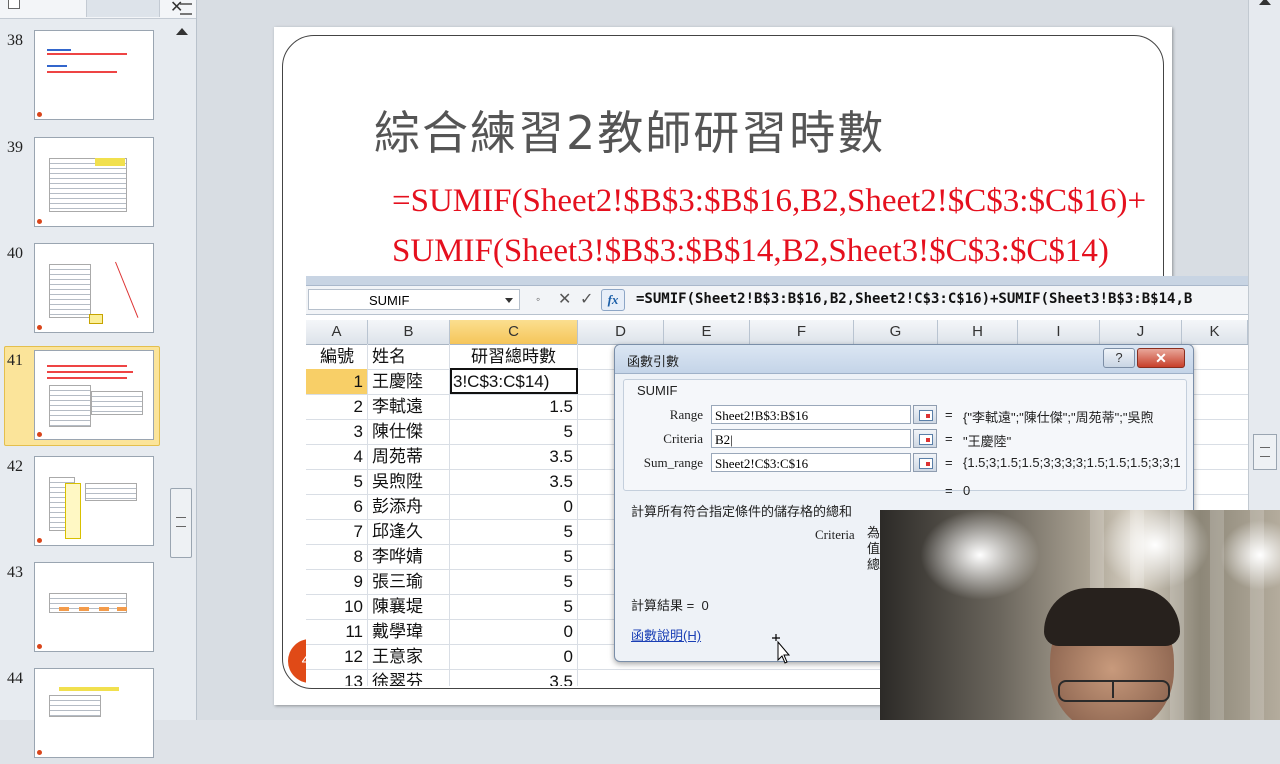  Describe the element at coordinates (683, 438) in the screenshot. I see `criteria-label: Criteria` at that location.